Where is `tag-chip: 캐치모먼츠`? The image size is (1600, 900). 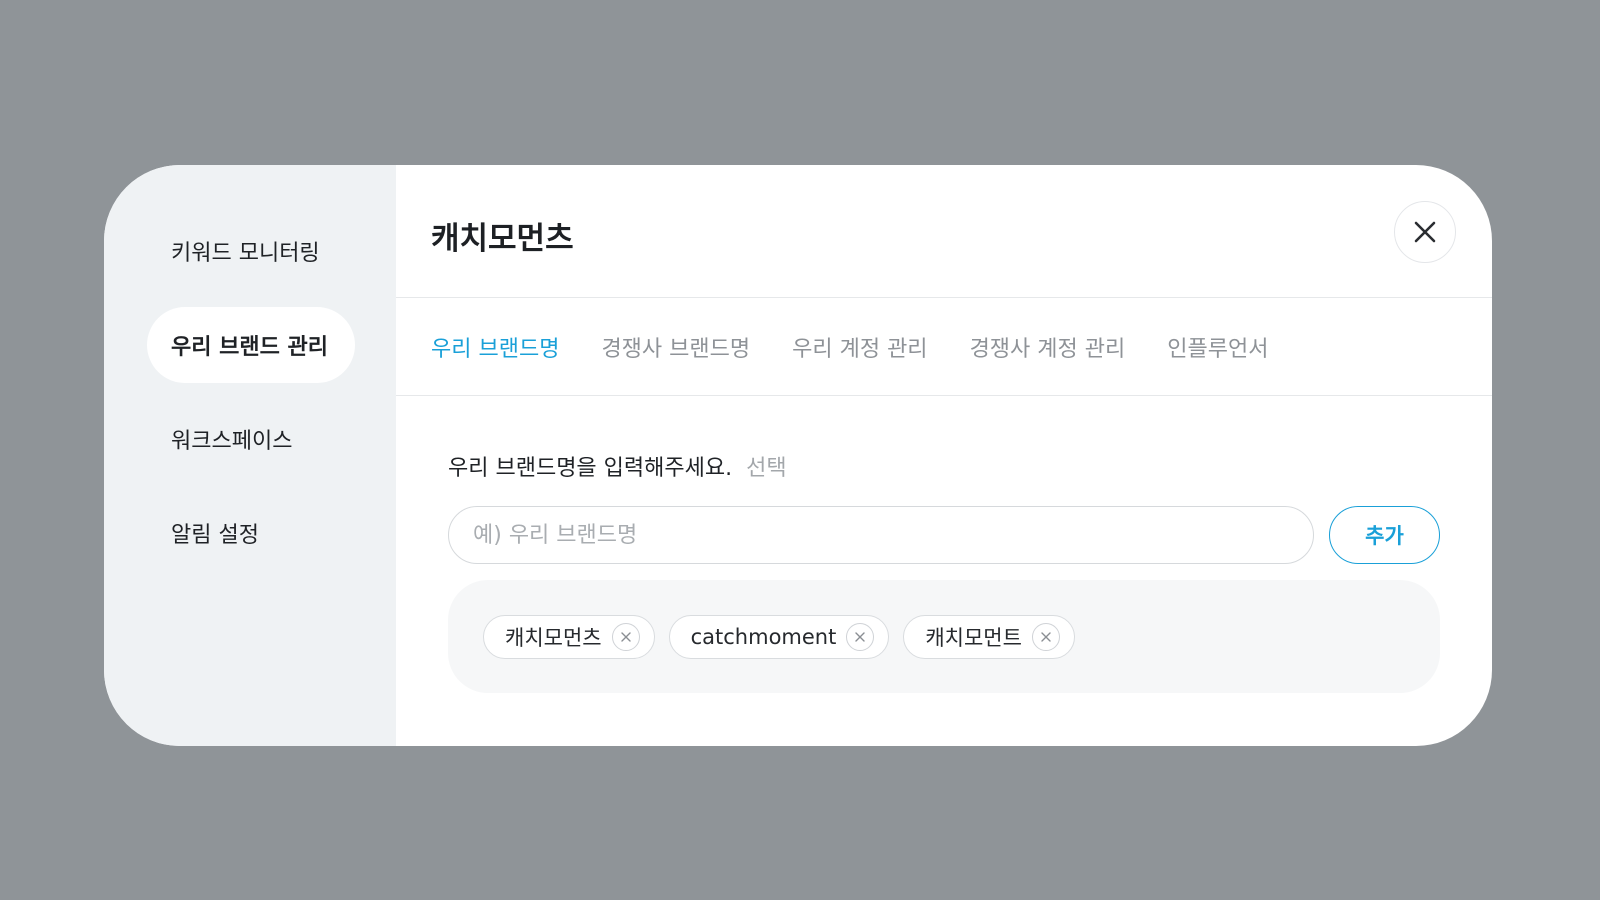 tag-chip: 캐치모먼츠 is located at coordinates (569, 636).